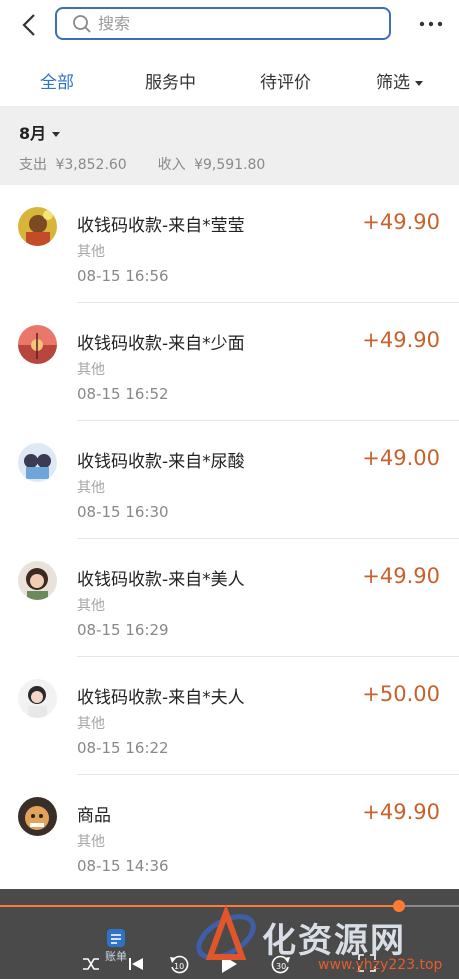  Describe the element at coordinates (82, 24) in the screenshot. I see `search-icon` at that location.